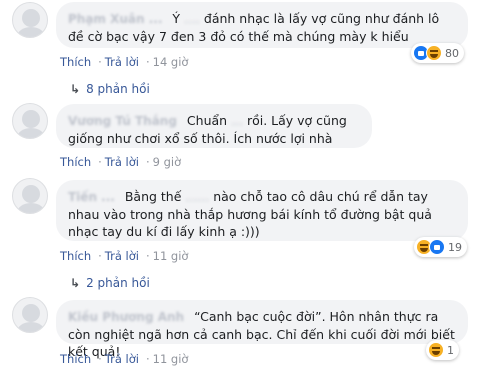 This screenshot has height=371, width=497. I want to click on comment-text-start: Chuẩn, so click(209, 120).